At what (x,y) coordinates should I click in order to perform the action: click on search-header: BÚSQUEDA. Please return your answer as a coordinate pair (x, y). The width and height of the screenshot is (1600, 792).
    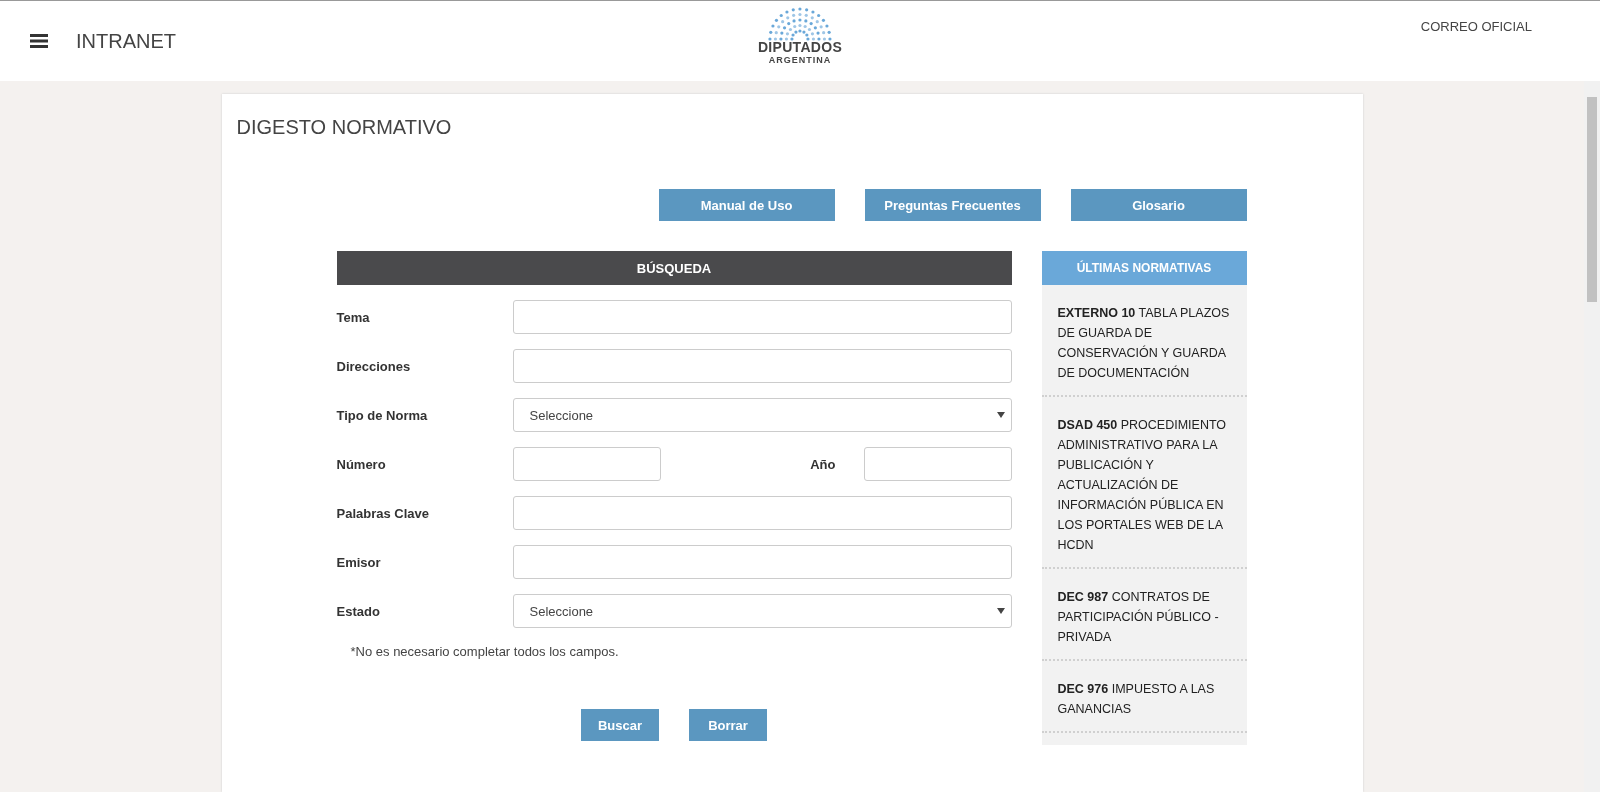
    Looking at the image, I should click on (674, 268).